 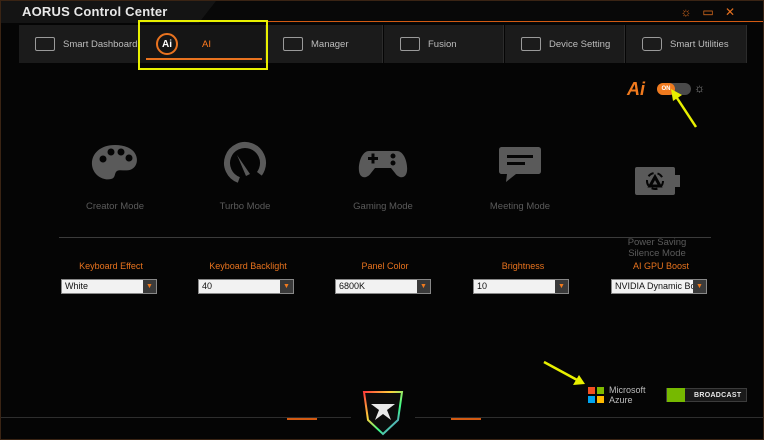 What do you see at coordinates (77, 286) in the screenshot?
I see `select-value: White` at bounding box center [77, 286].